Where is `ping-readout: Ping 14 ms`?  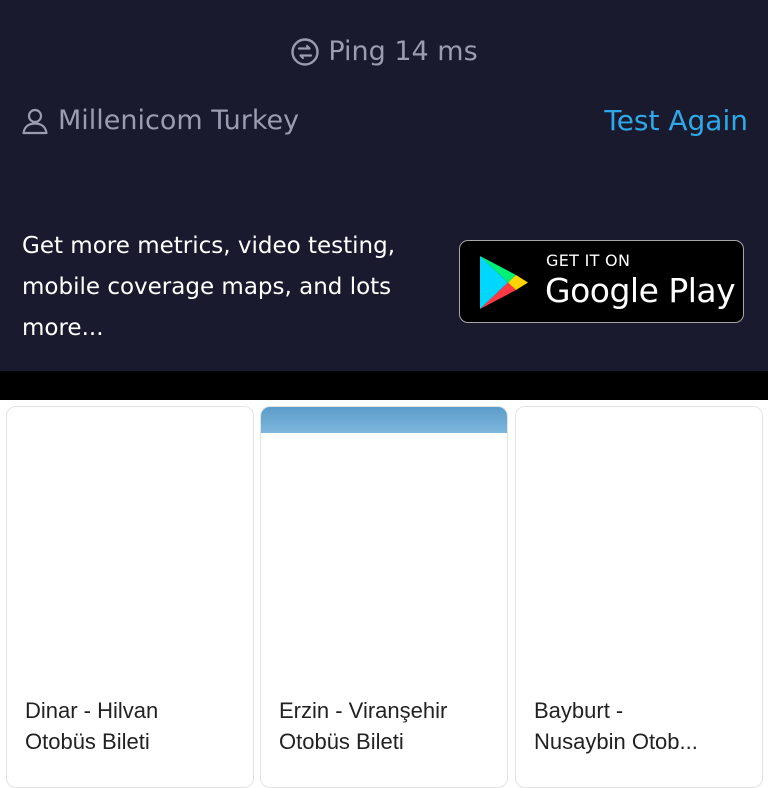
ping-readout: Ping 14 ms is located at coordinates (384, 51).